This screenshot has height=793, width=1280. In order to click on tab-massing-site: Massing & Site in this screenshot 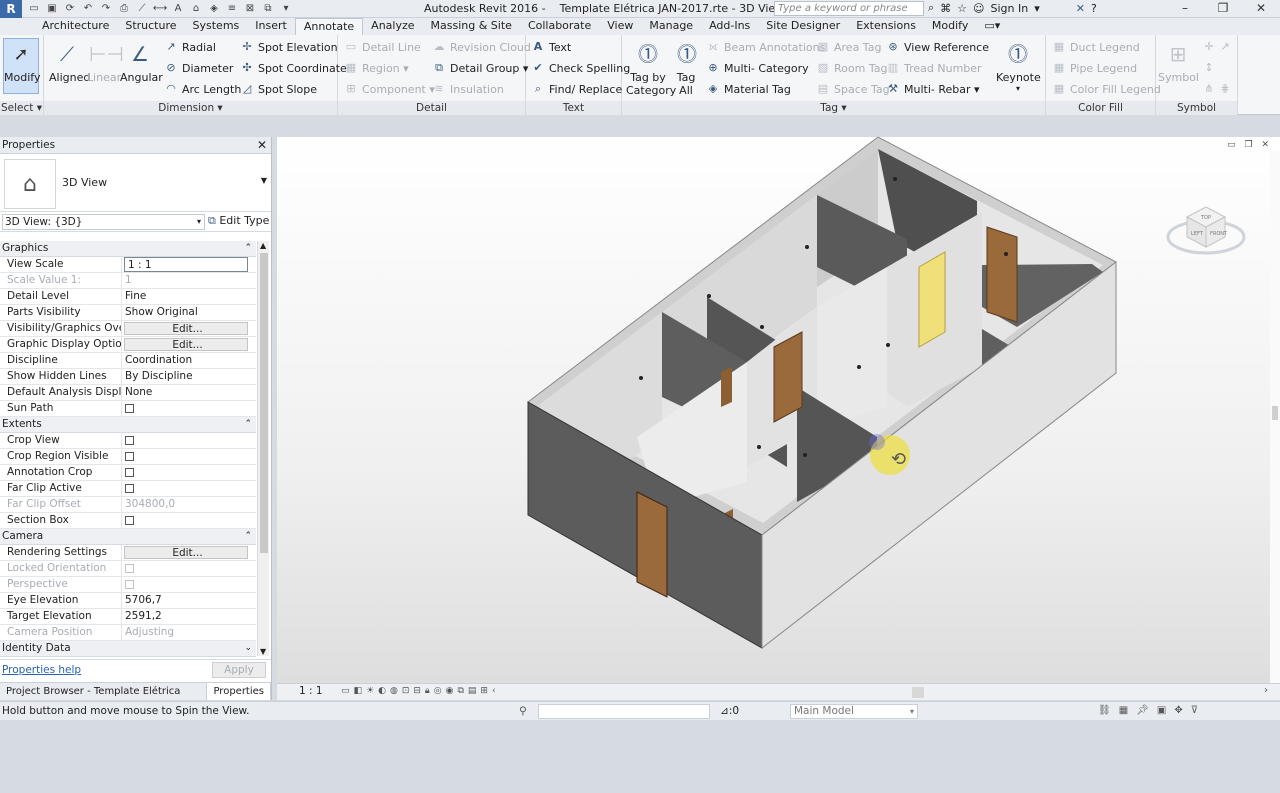, I will do `click(471, 26)`.